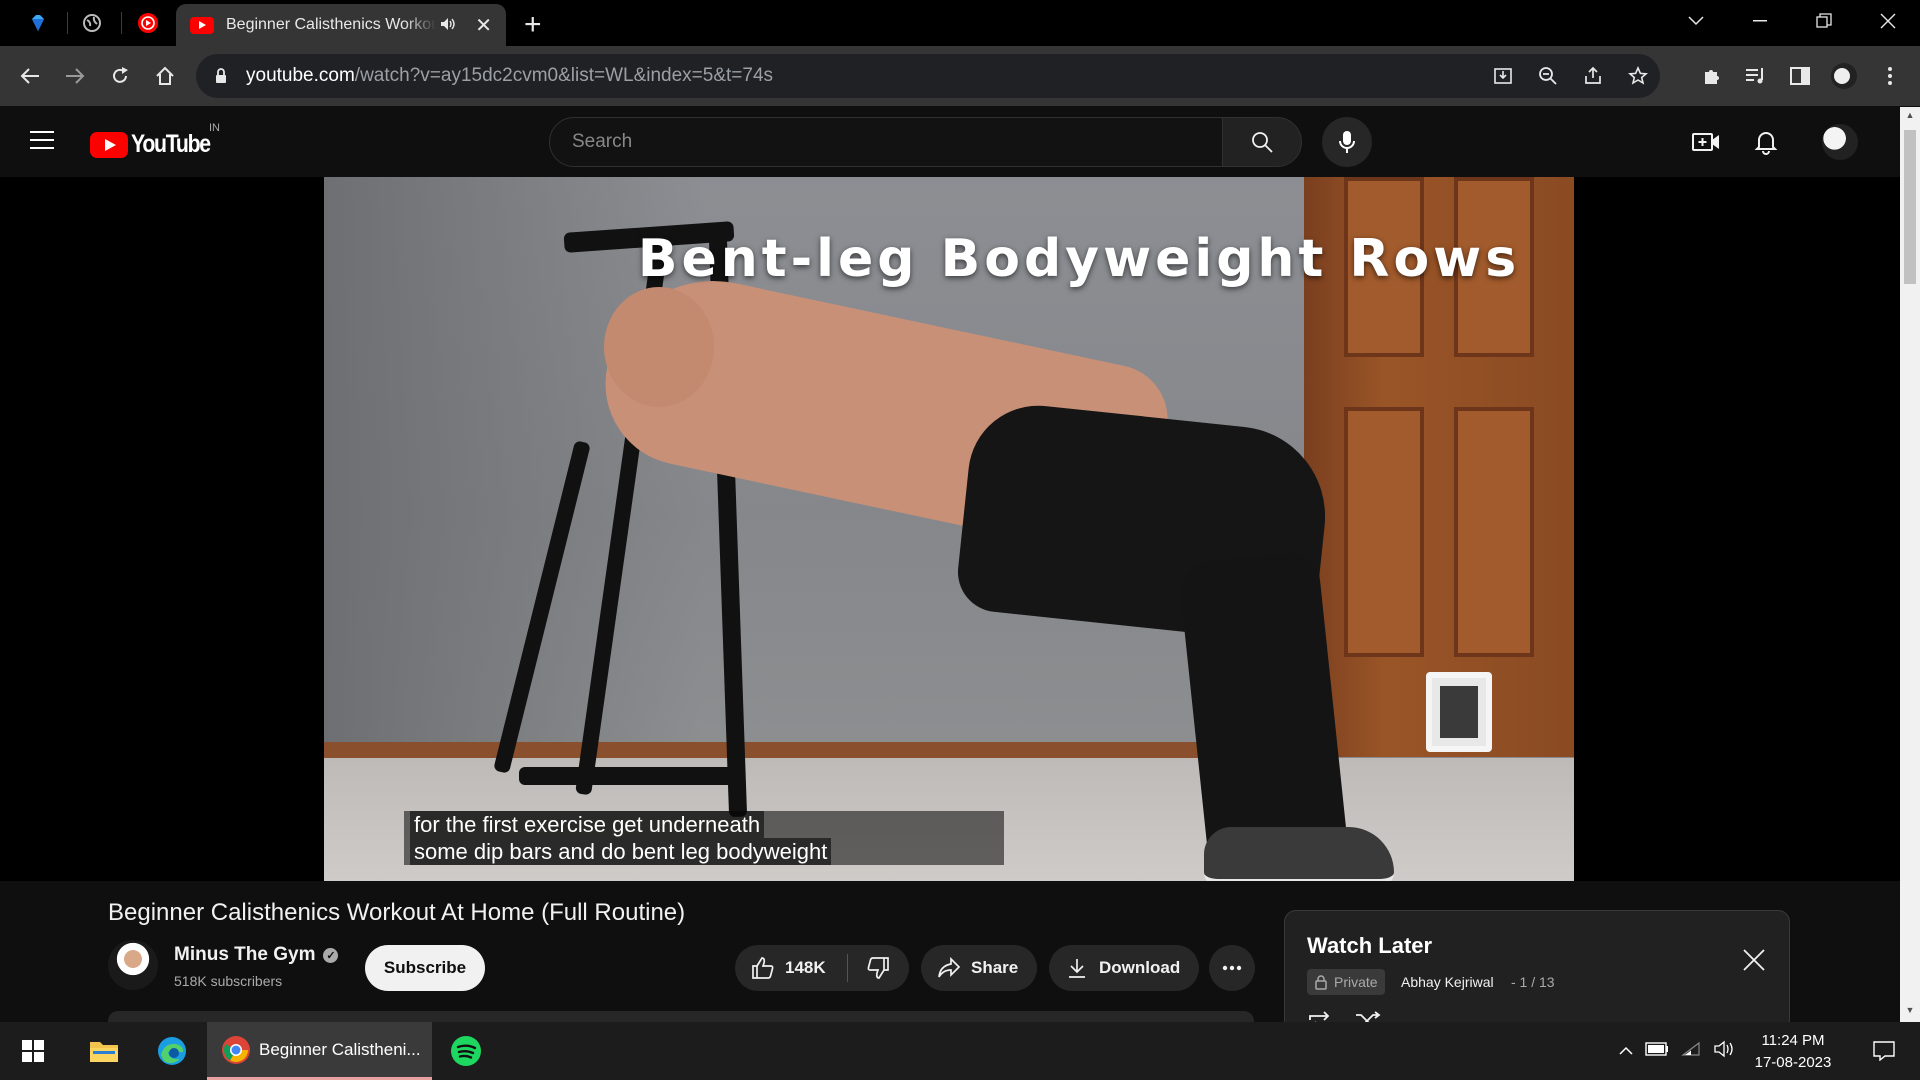 This screenshot has width=1920, height=1080. Describe the element at coordinates (621, 851) in the screenshot. I see `caption-line: some dip bars and do bent leg bodyweight` at that location.